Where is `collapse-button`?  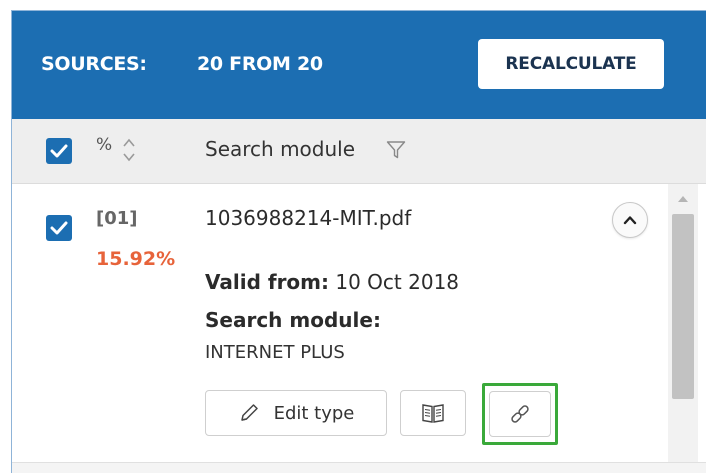
collapse-button is located at coordinates (630, 220).